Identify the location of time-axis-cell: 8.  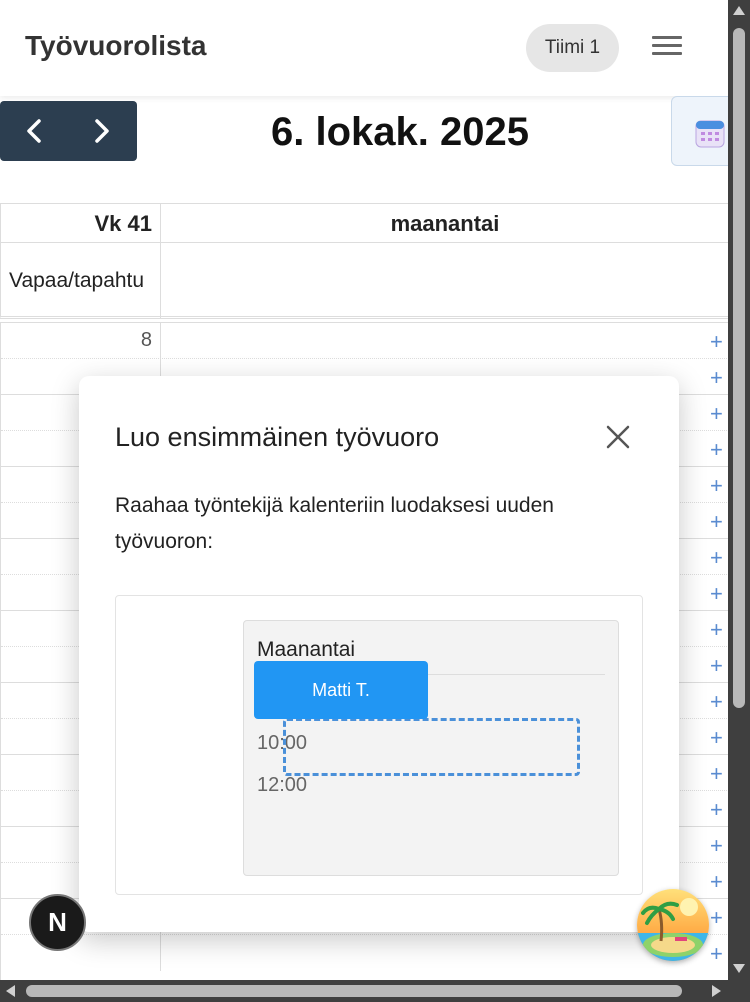
(81, 341).